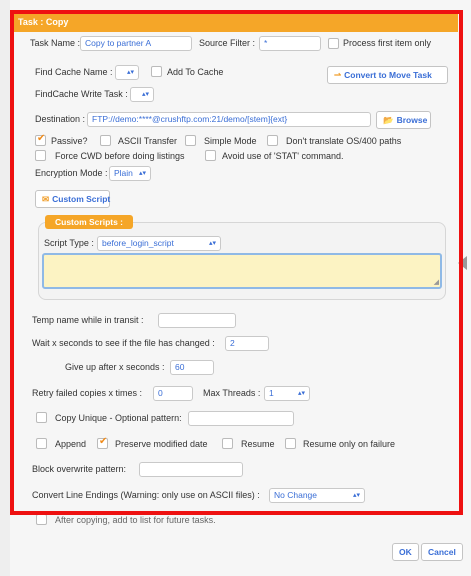  Describe the element at coordinates (69, 141) in the screenshot. I see `passive-label: Passive?` at that location.